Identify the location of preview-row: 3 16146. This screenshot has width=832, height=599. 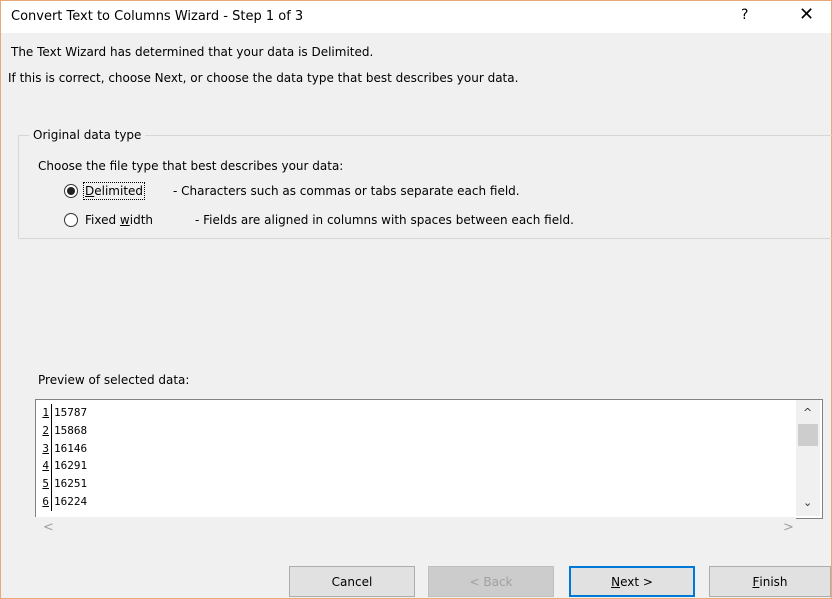
(62, 448).